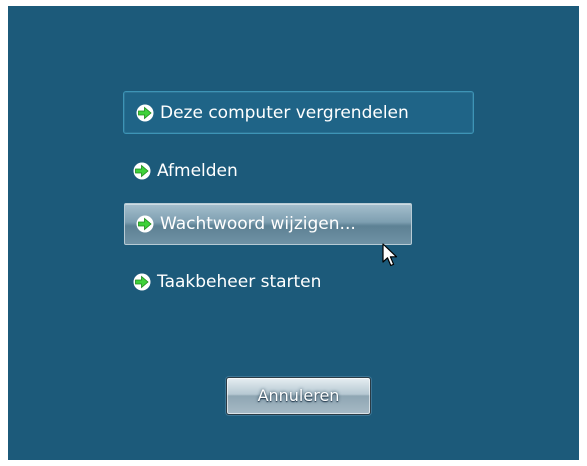 The width and height of the screenshot is (587, 466). Describe the element at coordinates (239, 282) in the screenshot. I see `start-task-manager-label: Taakbeheer starten` at that location.